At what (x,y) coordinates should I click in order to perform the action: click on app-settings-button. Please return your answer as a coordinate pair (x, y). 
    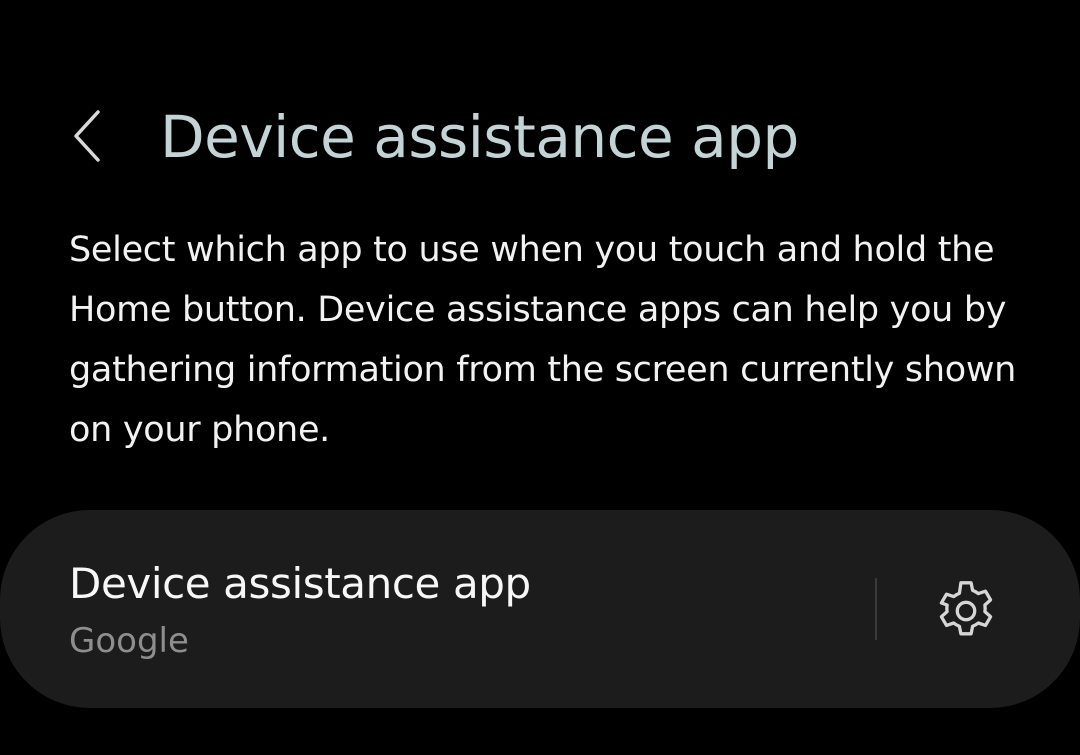
    Looking at the image, I should click on (966, 611).